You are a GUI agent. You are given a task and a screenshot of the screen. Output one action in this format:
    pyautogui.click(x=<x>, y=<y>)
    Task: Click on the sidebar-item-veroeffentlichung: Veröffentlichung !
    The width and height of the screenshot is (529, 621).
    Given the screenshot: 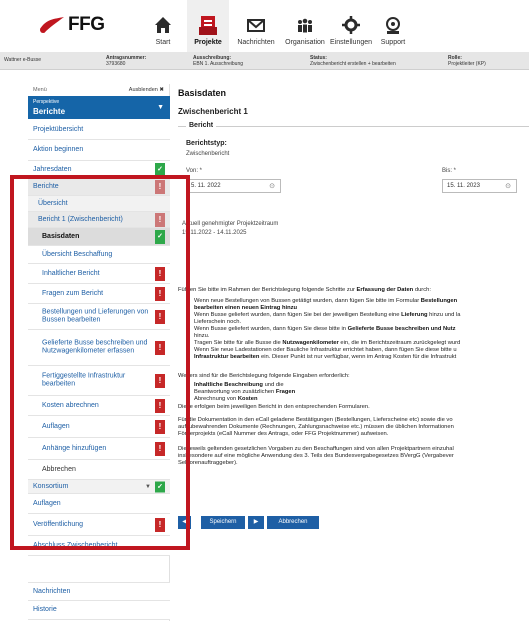 What is the action you would take?
    pyautogui.click(x=99, y=525)
    